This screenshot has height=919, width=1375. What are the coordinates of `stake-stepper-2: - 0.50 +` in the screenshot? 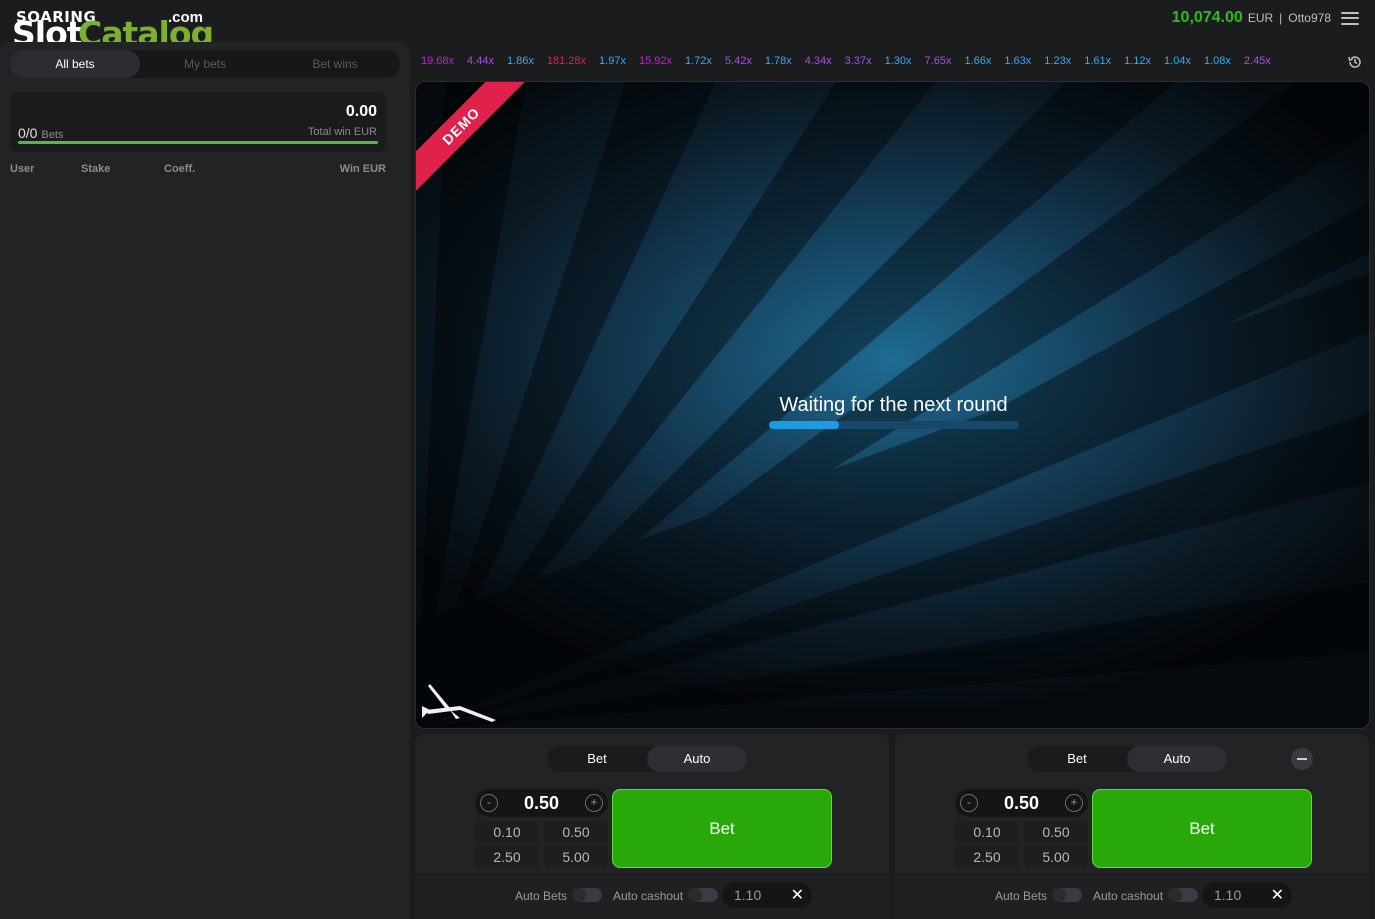 It's located at (1021, 803).